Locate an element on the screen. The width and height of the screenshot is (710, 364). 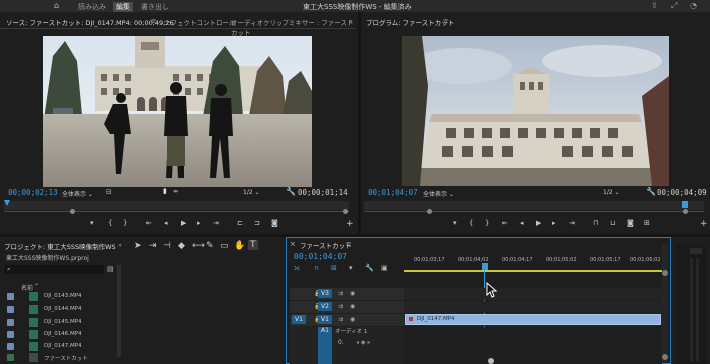
add-marker-timeline-icon: ▾ is located at coordinates (351, 268).